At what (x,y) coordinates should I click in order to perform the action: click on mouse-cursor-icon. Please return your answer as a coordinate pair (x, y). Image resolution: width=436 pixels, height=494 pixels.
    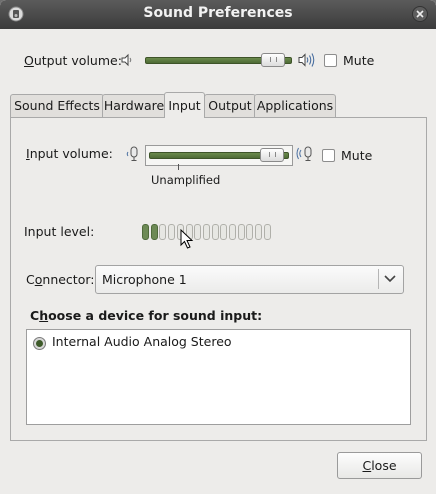
    Looking at the image, I should click on (187, 239).